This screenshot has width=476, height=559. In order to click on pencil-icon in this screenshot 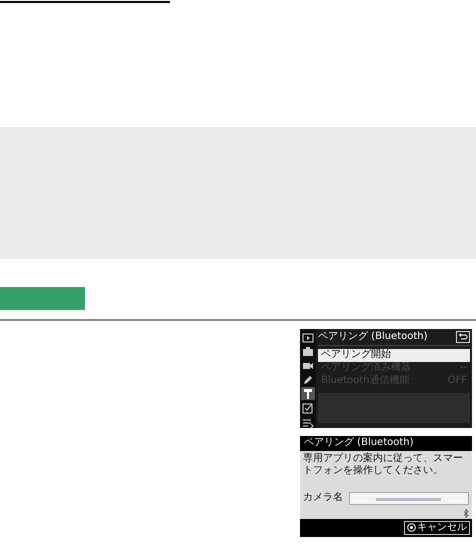, I will do `click(308, 380)`.